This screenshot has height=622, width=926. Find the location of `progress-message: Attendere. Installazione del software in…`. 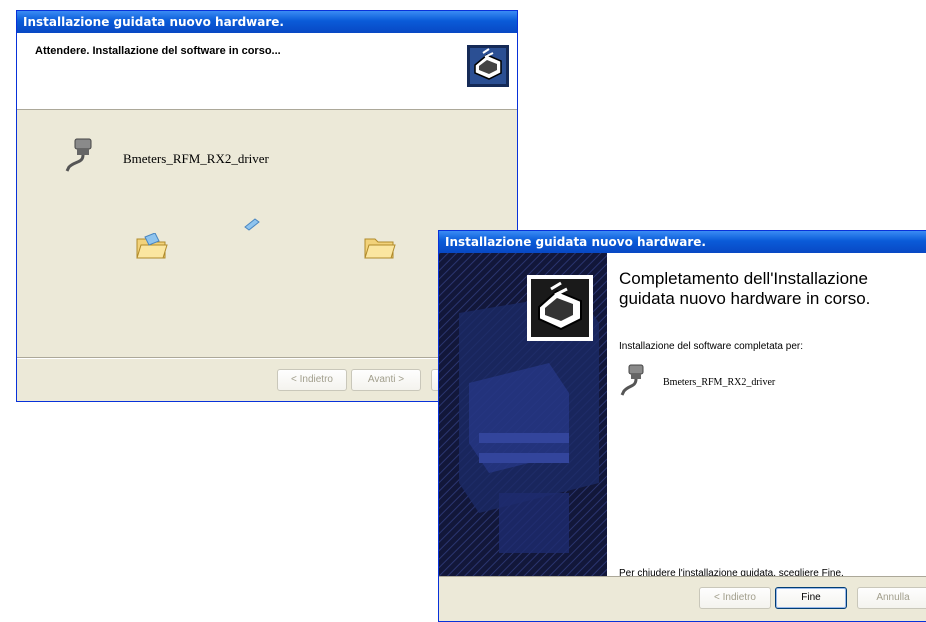

progress-message: Attendere. Installazione del software in… is located at coordinates (158, 51).